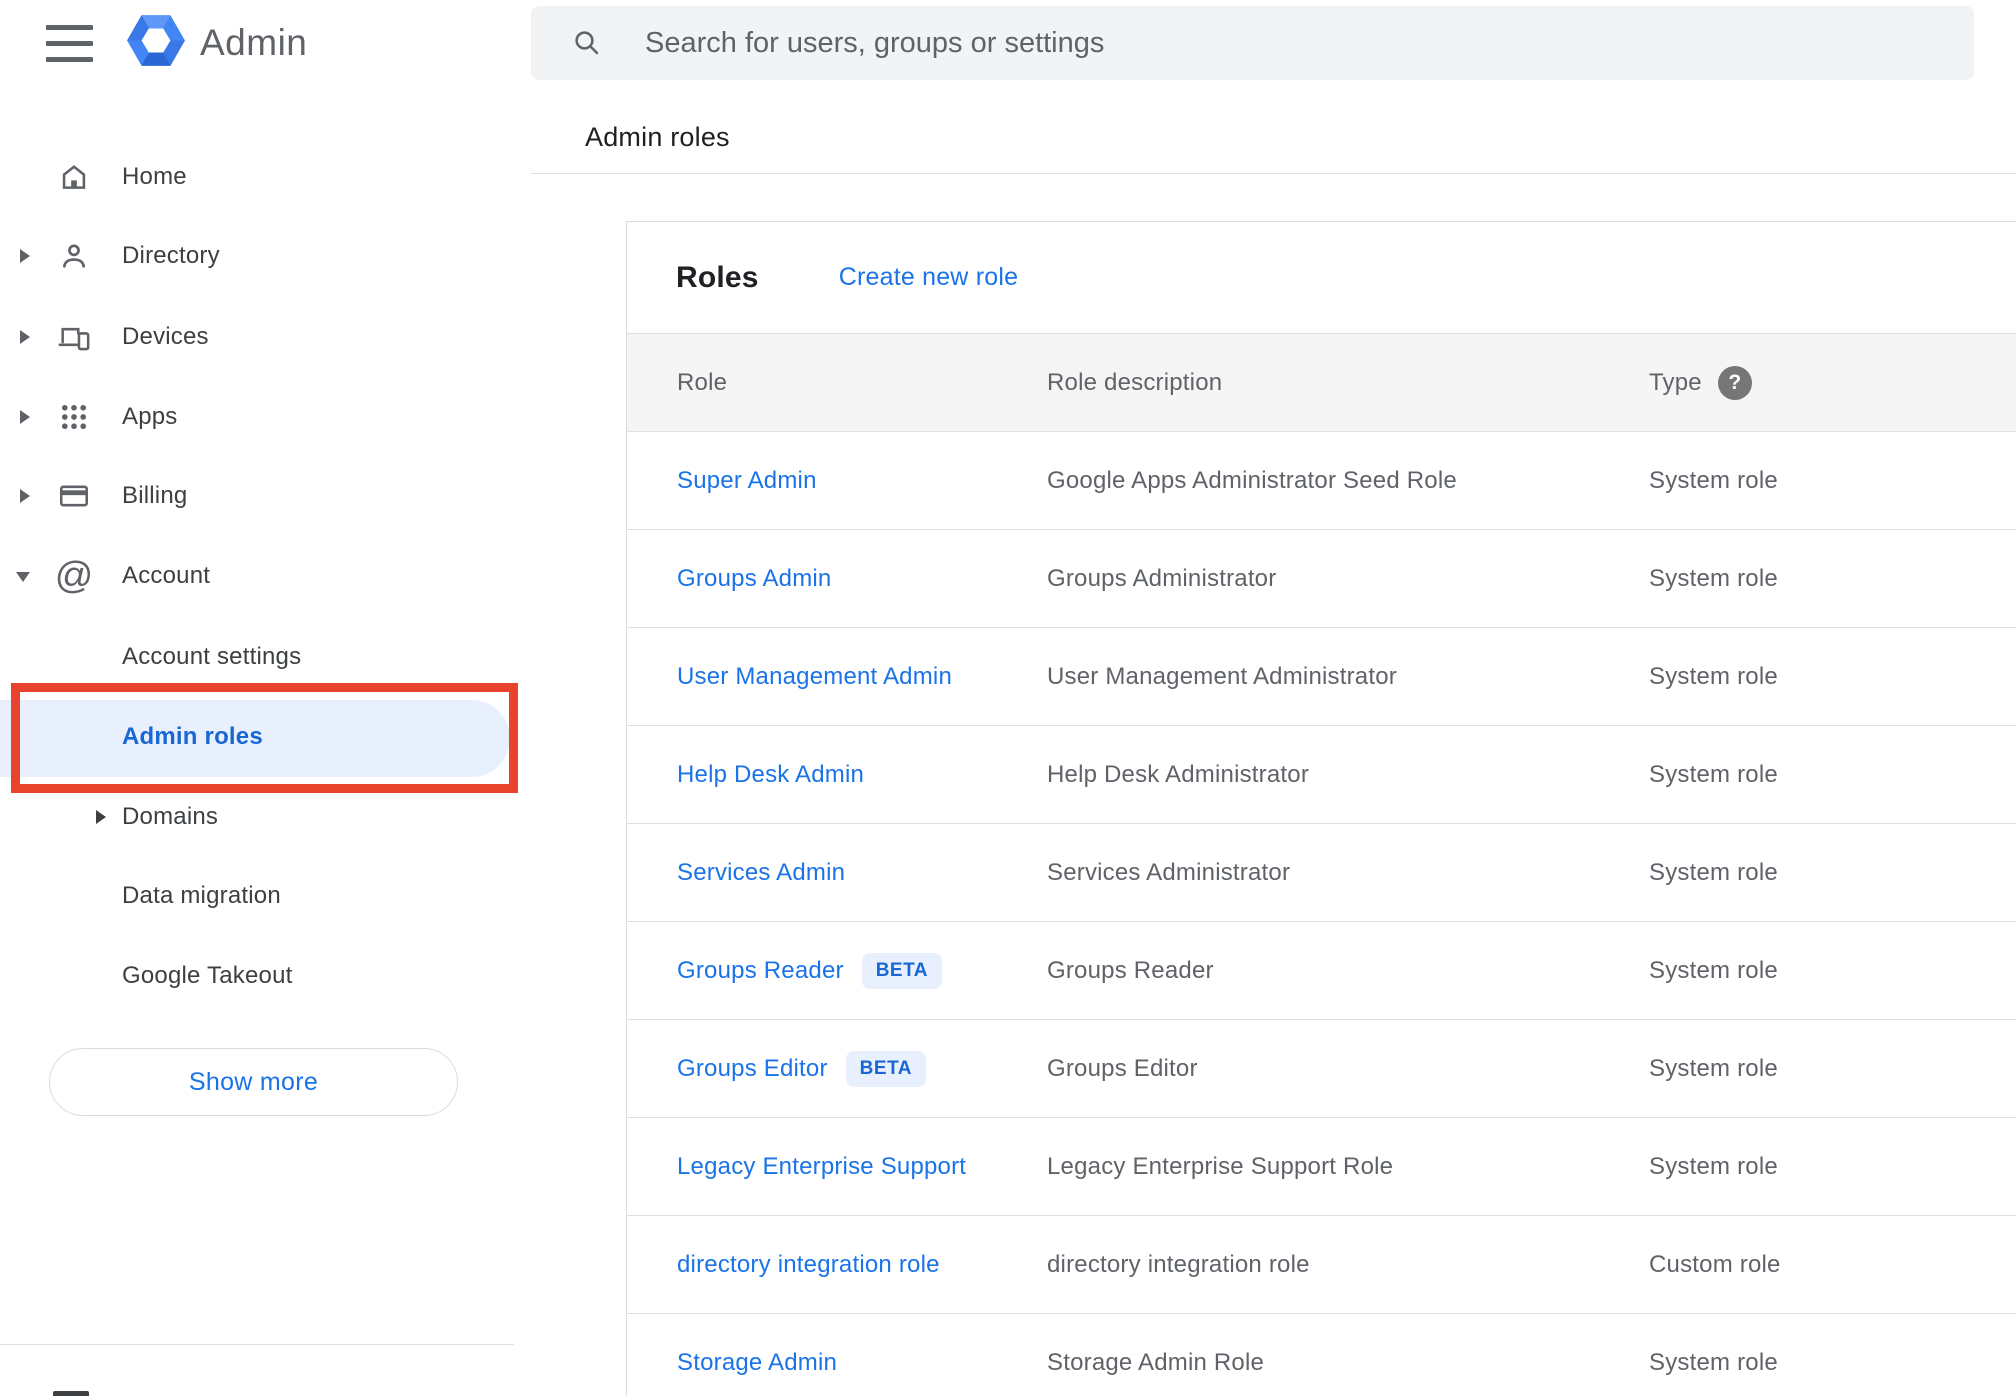  Describe the element at coordinates (1130, 970) in the screenshot. I see `role-description: Groups Reader` at that location.